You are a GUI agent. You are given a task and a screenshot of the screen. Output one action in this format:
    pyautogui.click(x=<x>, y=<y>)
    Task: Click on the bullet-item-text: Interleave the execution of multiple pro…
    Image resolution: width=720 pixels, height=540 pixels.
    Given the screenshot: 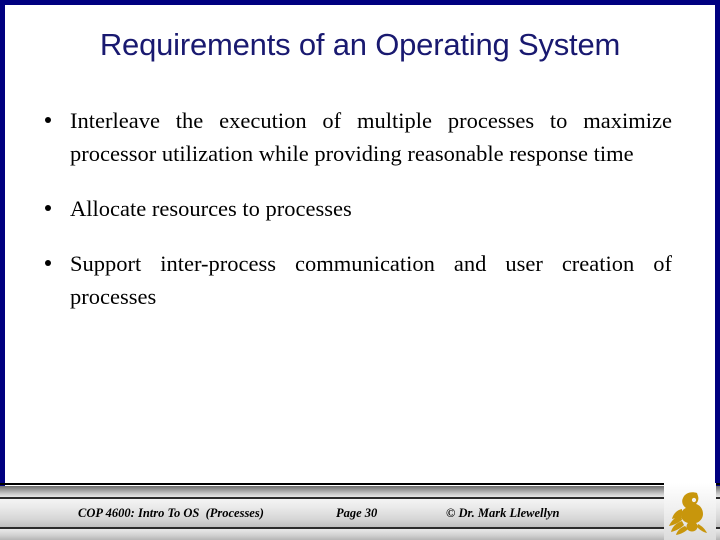 What is the action you would take?
    pyautogui.click(x=371, y=137)
    